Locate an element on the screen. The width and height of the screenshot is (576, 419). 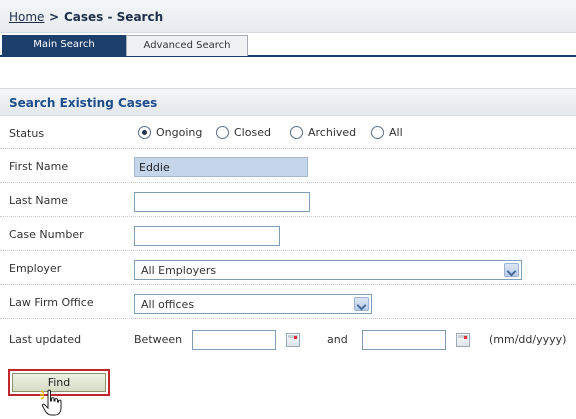
case-number-label: Case Number is located at coordinates (46, 234).